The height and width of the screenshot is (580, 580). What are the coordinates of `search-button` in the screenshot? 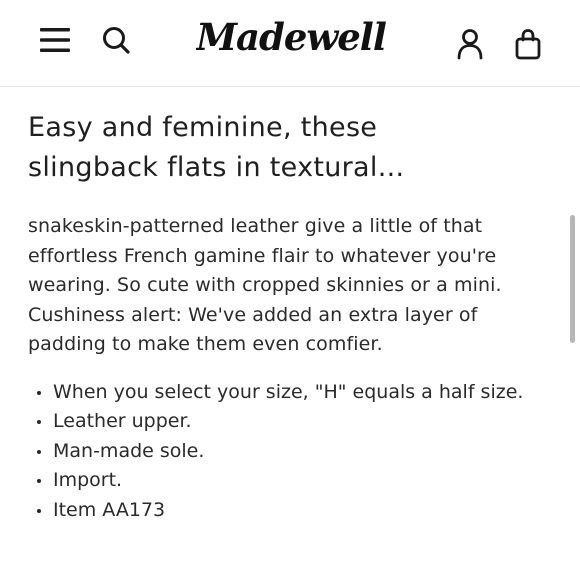 It's located at (116, 40).